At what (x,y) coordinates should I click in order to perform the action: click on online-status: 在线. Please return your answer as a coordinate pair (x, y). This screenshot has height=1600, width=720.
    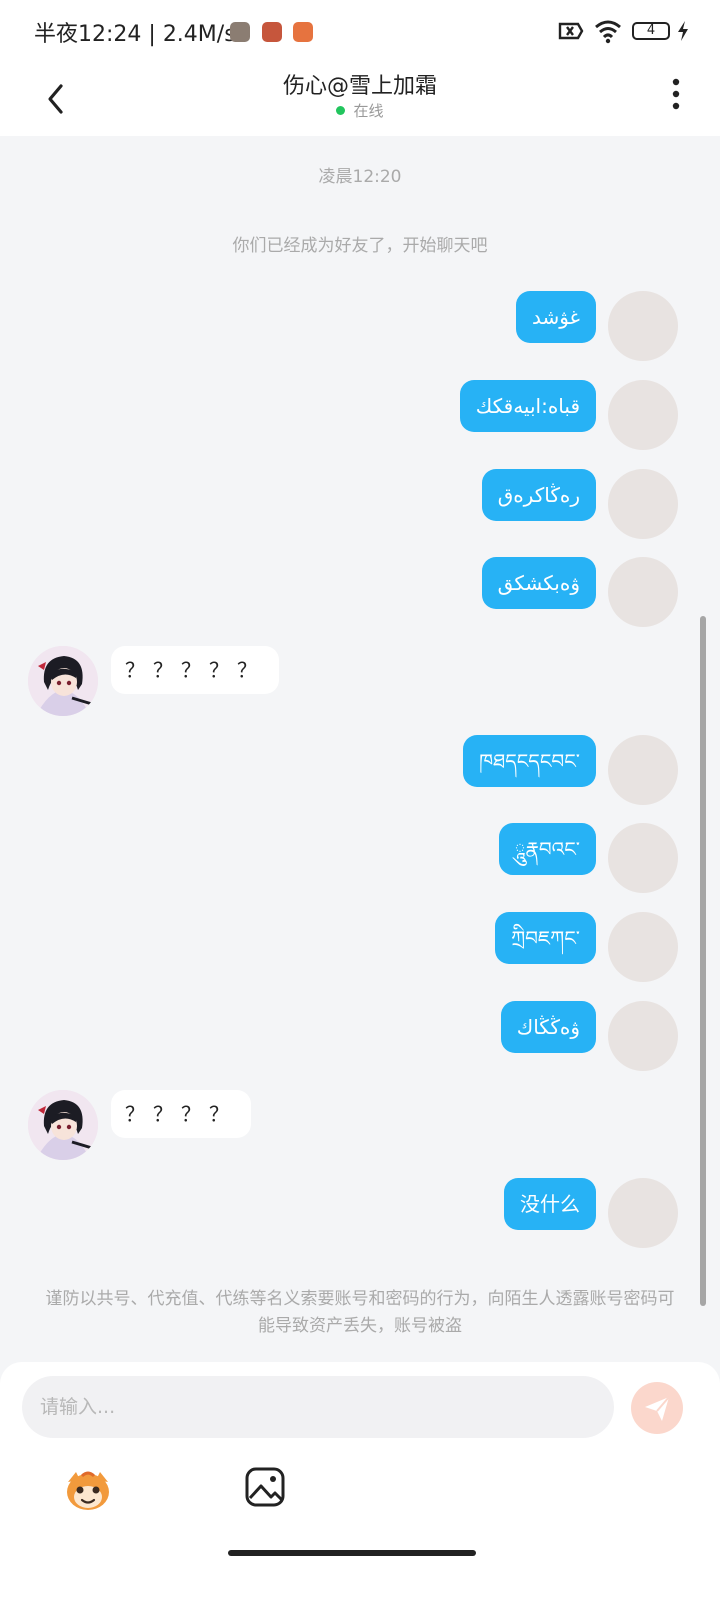
    Looking at the image, I should click on (360, 110).